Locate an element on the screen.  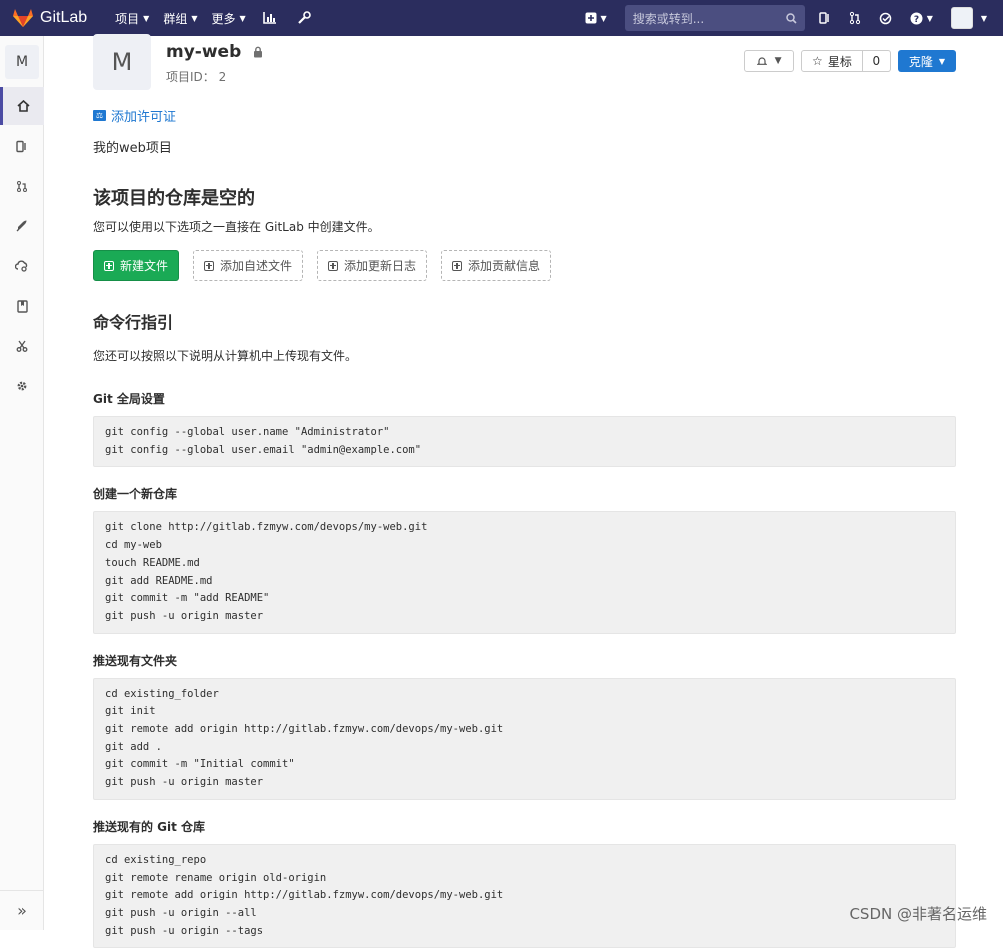
empty-repo-actions: 新建文件 添加自述文件 添加更新日志 添加贡献信息 is located at coordinates (524, 265).